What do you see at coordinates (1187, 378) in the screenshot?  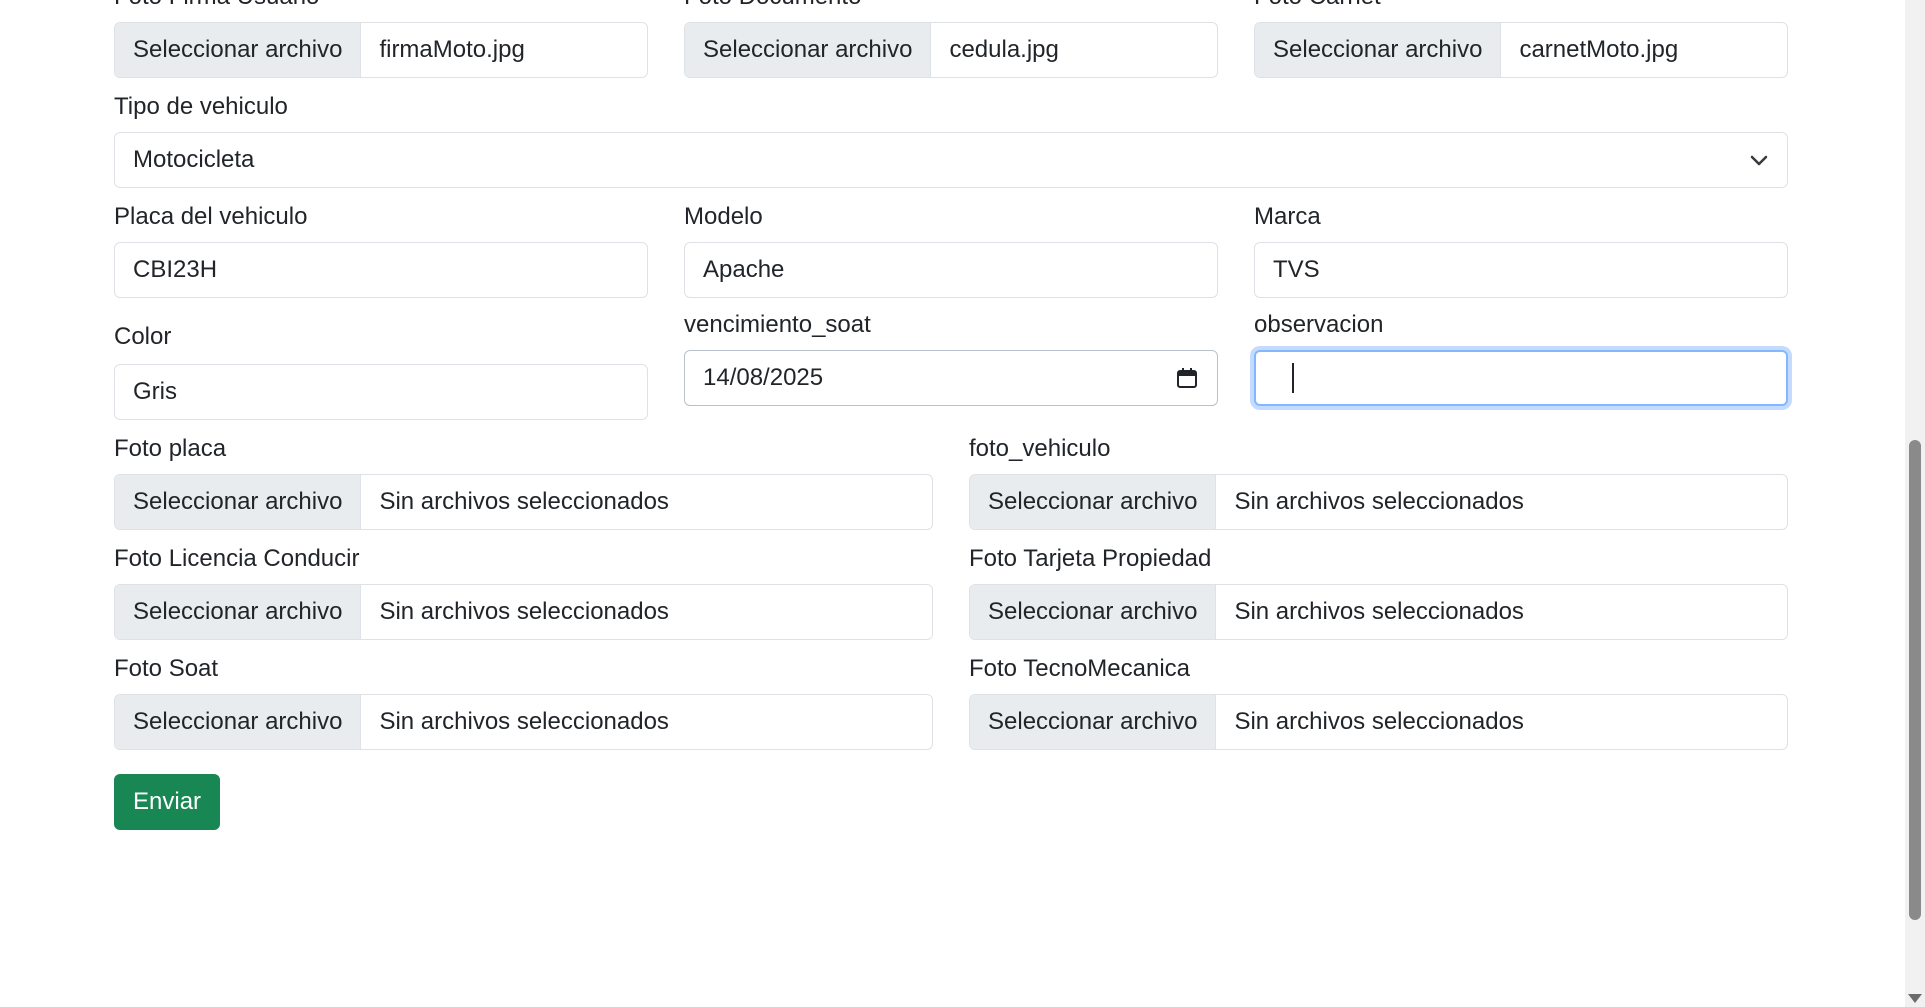 I see `calendar-icon` at bounding box center [1187, 378].